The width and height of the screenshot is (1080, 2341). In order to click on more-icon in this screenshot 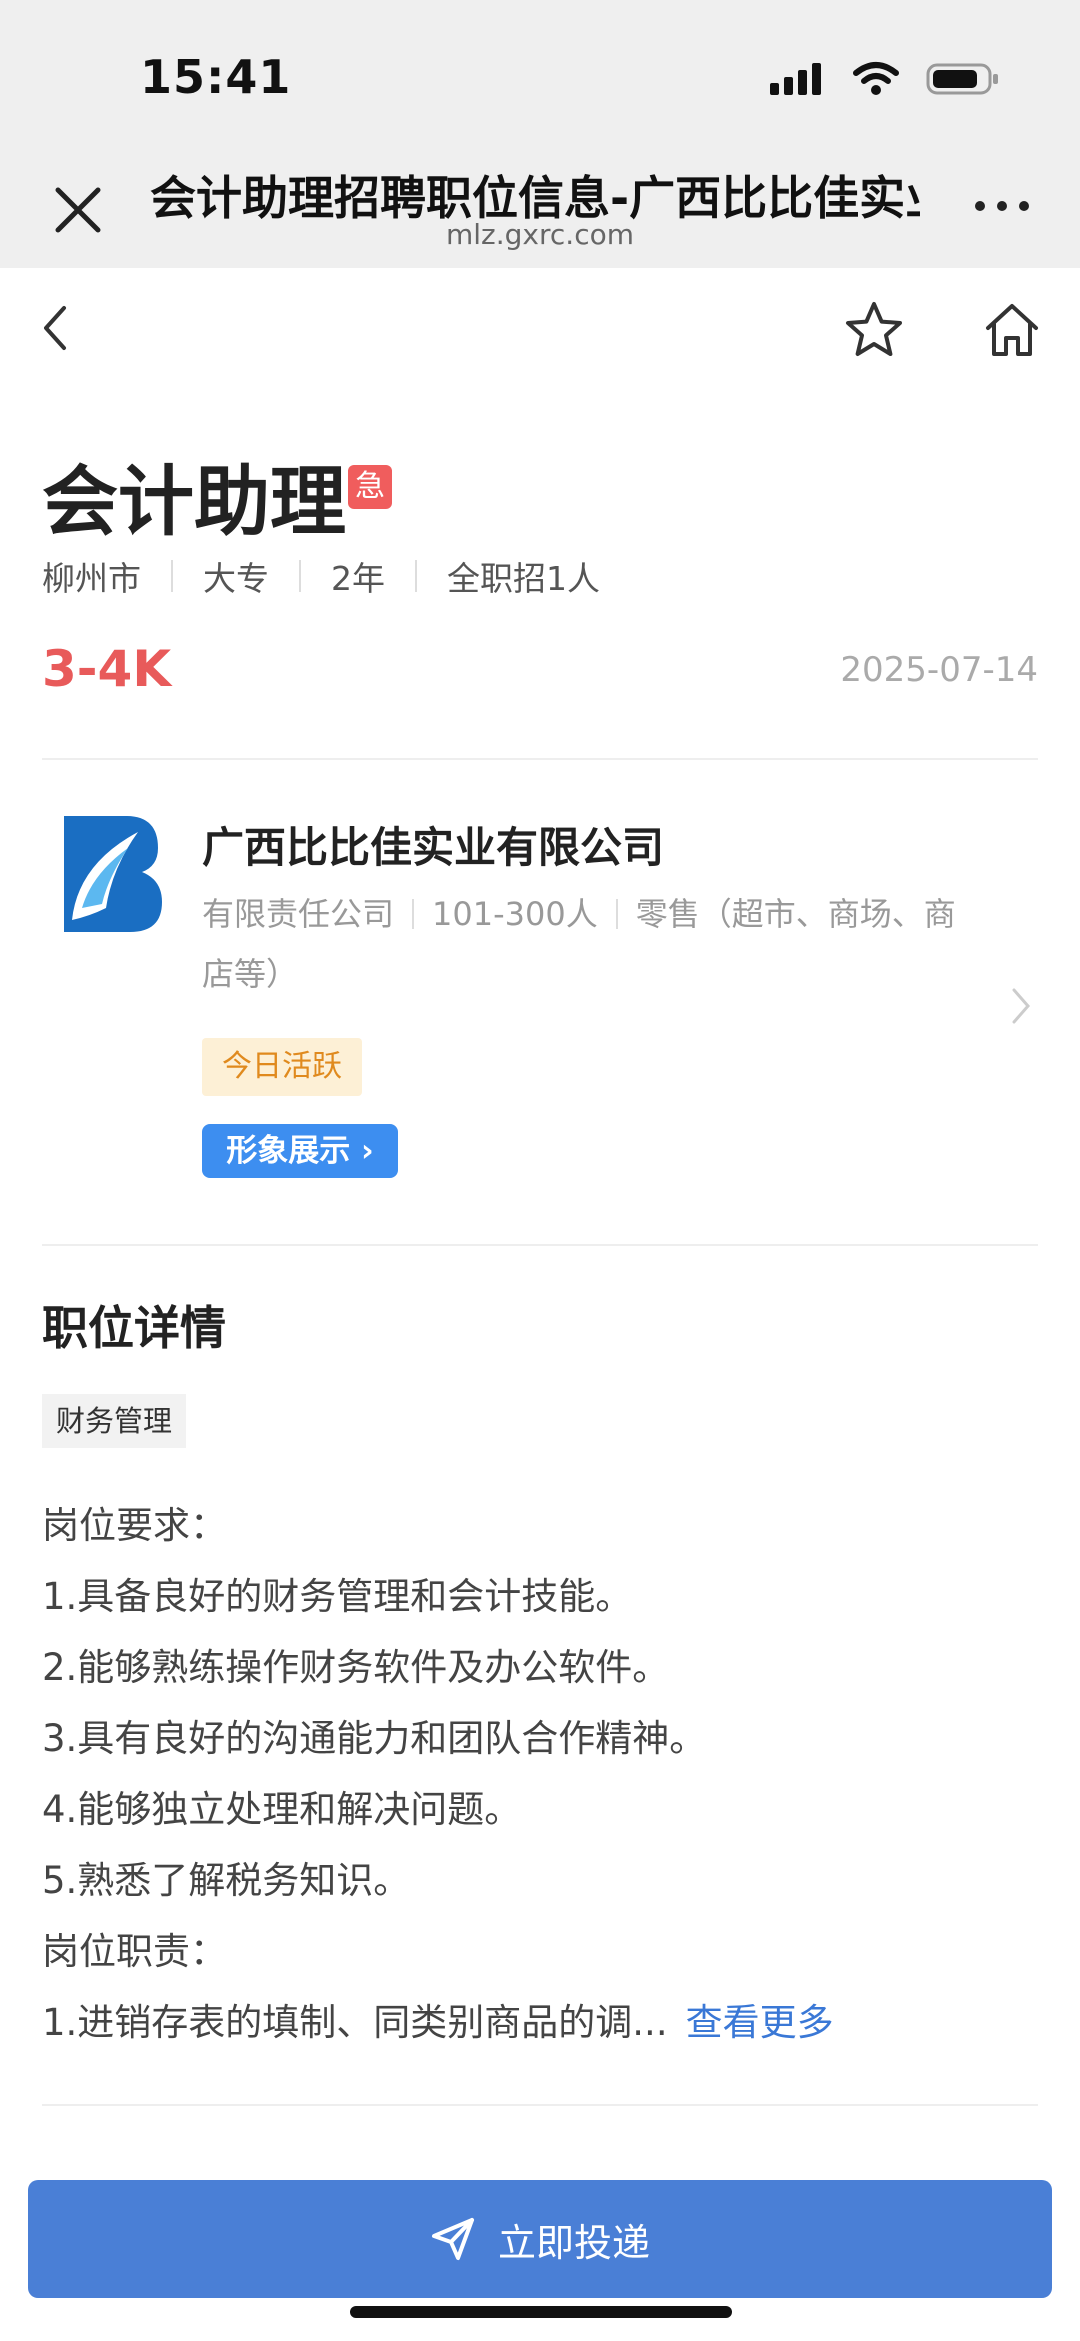, I will do `click(1002, 206)`.